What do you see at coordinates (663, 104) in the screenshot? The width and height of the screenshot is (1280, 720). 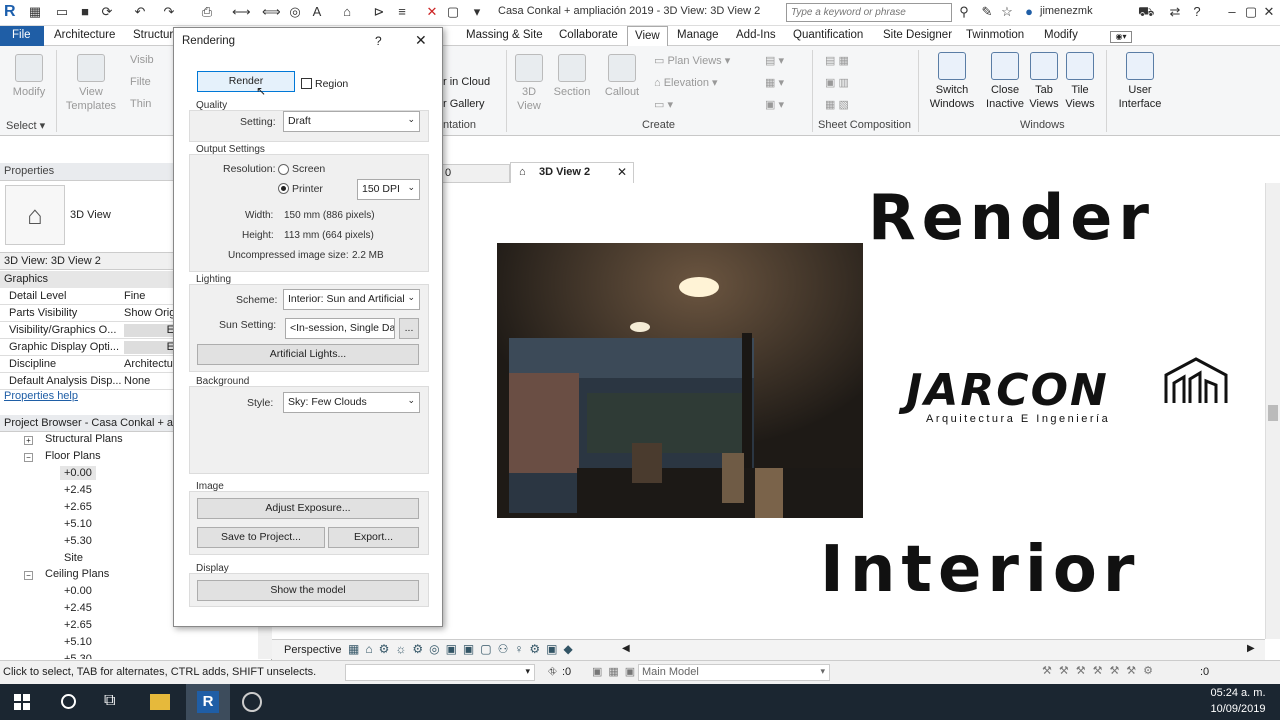 I see `drafting-dropdown: ▭ ▾` at bounding box center [663, 104].